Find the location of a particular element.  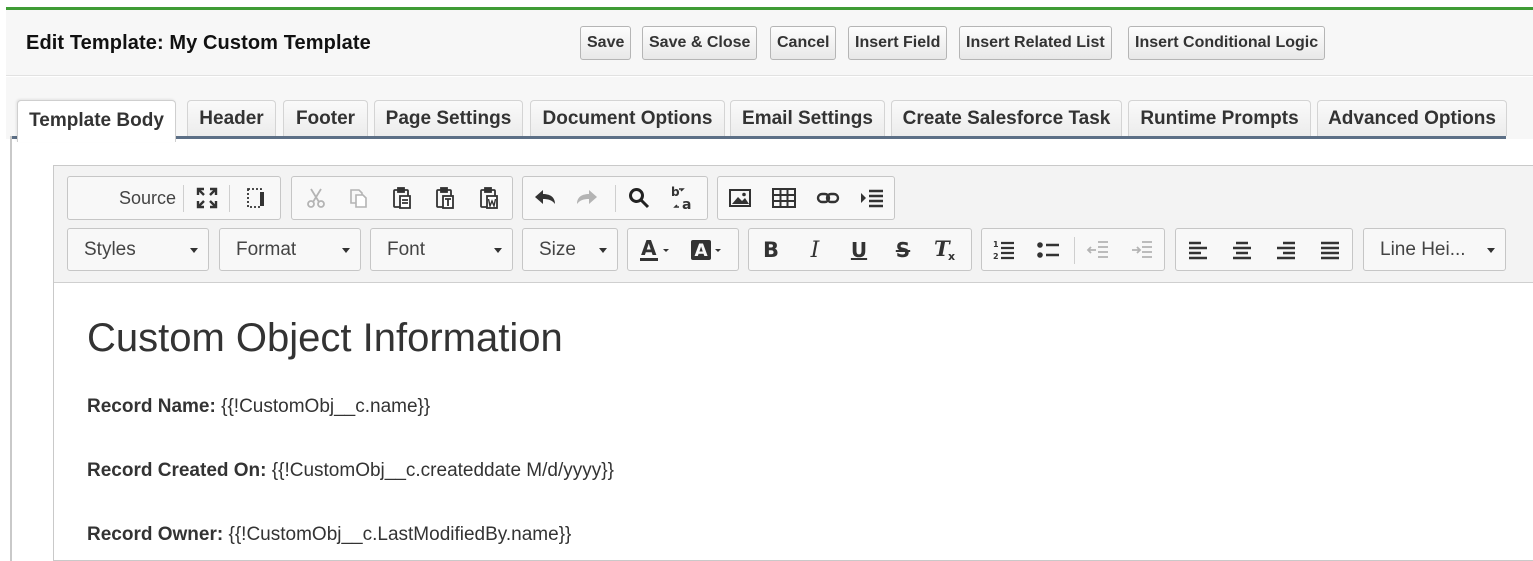

toolbar-group-document: Source is located at coordinates (174, 198).